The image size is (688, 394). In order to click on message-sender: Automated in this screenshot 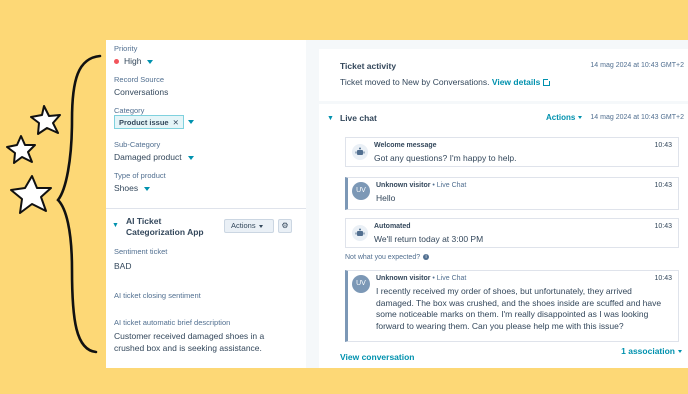, I will do `click(392, 226)`.